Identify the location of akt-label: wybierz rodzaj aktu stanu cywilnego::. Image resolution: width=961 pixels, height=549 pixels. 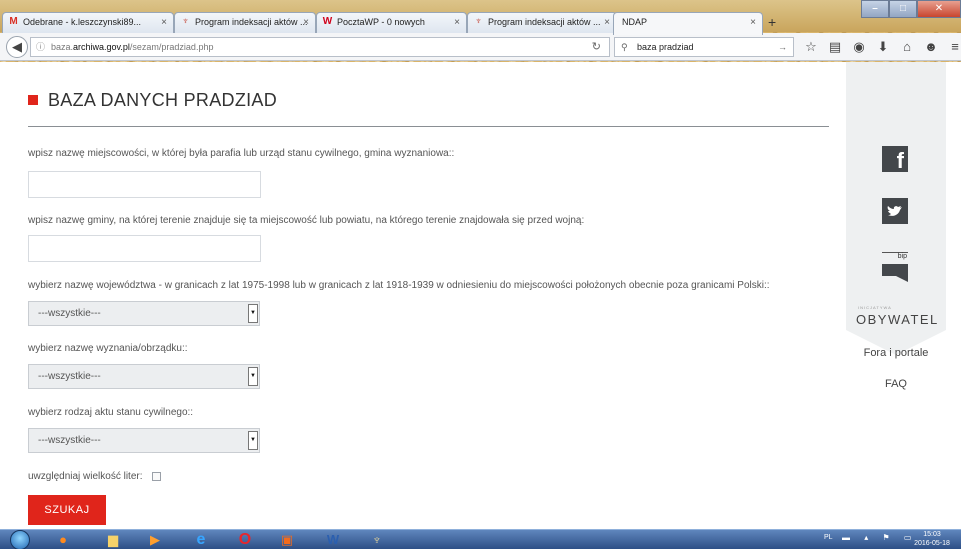
(111, 412).